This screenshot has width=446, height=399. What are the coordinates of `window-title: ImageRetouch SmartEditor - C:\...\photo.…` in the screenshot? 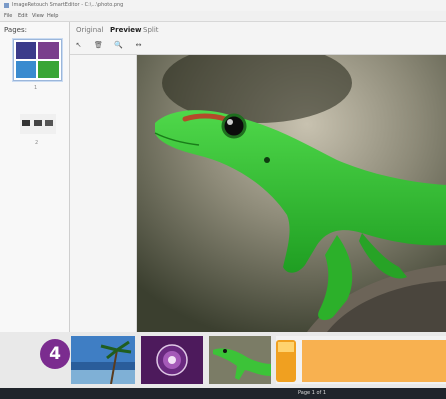 It's located at (68, 5).